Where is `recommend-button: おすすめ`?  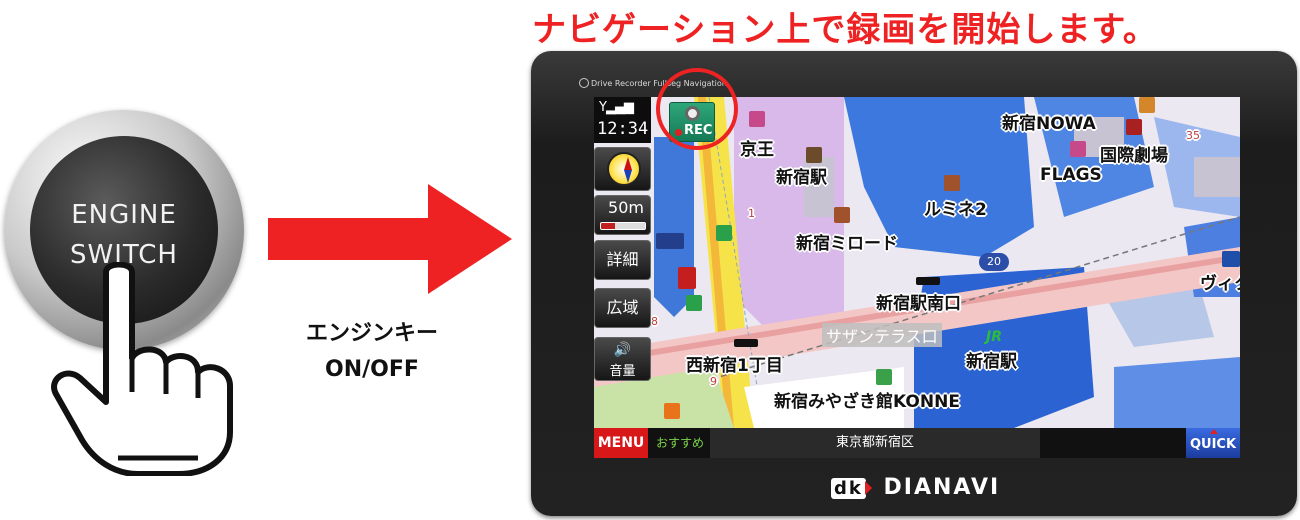 recommend-button: おすすめ is located at coordinates (680, 443).